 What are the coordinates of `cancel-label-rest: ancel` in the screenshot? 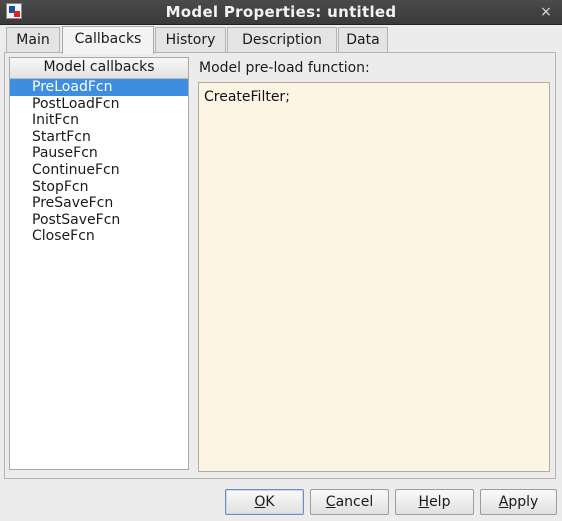 It's located at (354, 502).